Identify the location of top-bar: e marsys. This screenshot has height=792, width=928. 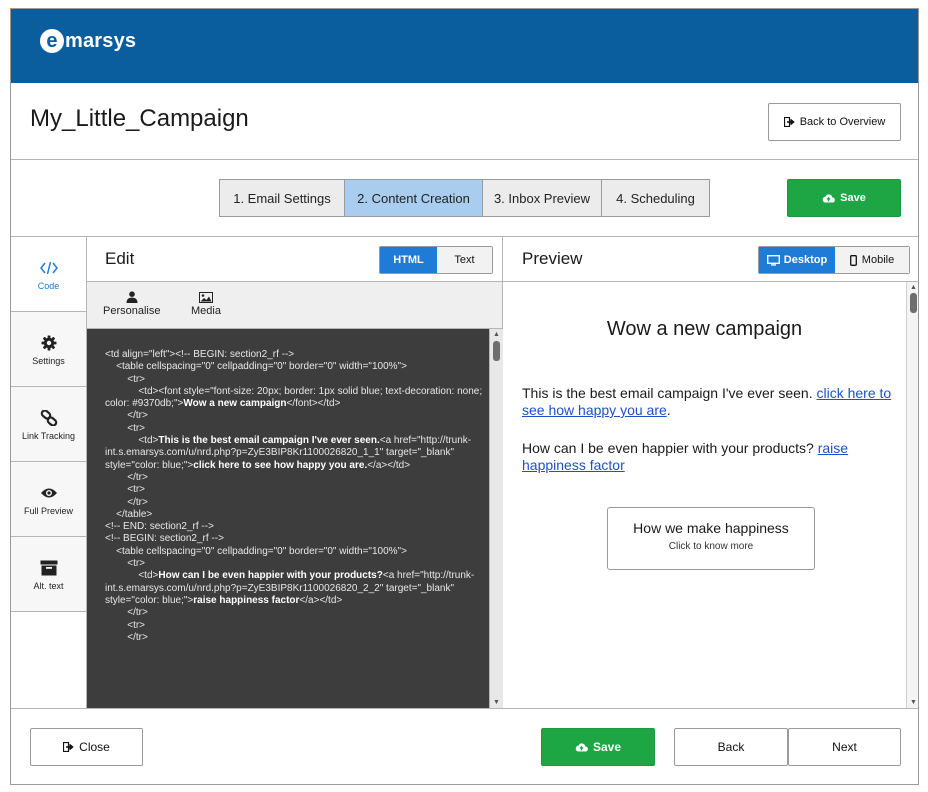
(464, 46).